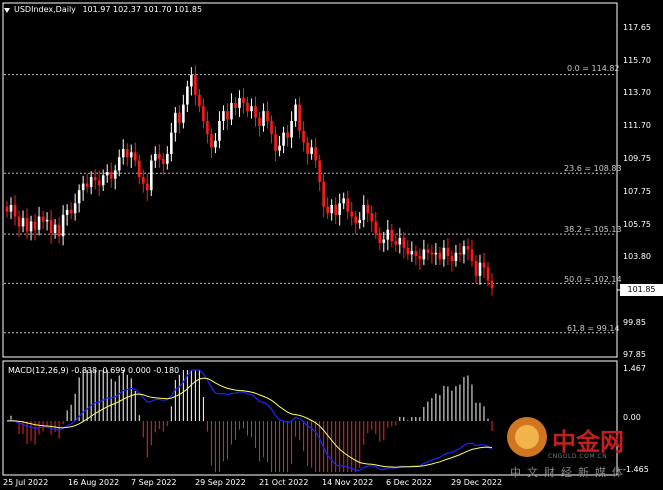 The image size is (663, 490). What do you see at coordinates (593, 168) in the screenshot?
I see `fibo-label: 23.6 = 108.83` at bounding box center [593, 168].